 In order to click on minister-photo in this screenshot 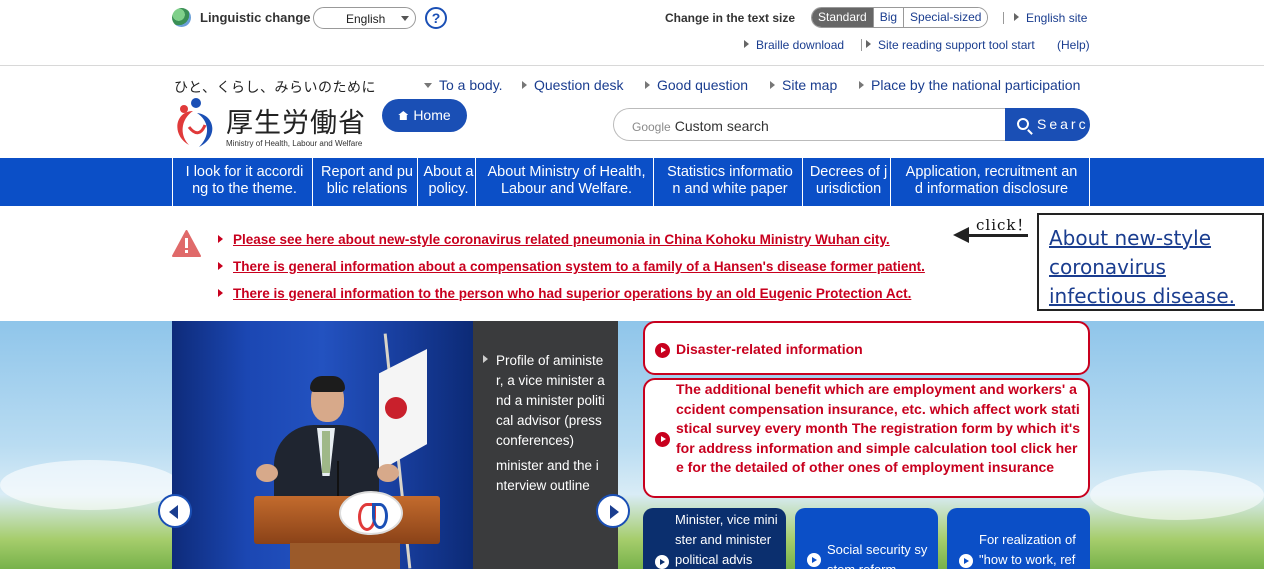, I will do `click(322, 445)`.